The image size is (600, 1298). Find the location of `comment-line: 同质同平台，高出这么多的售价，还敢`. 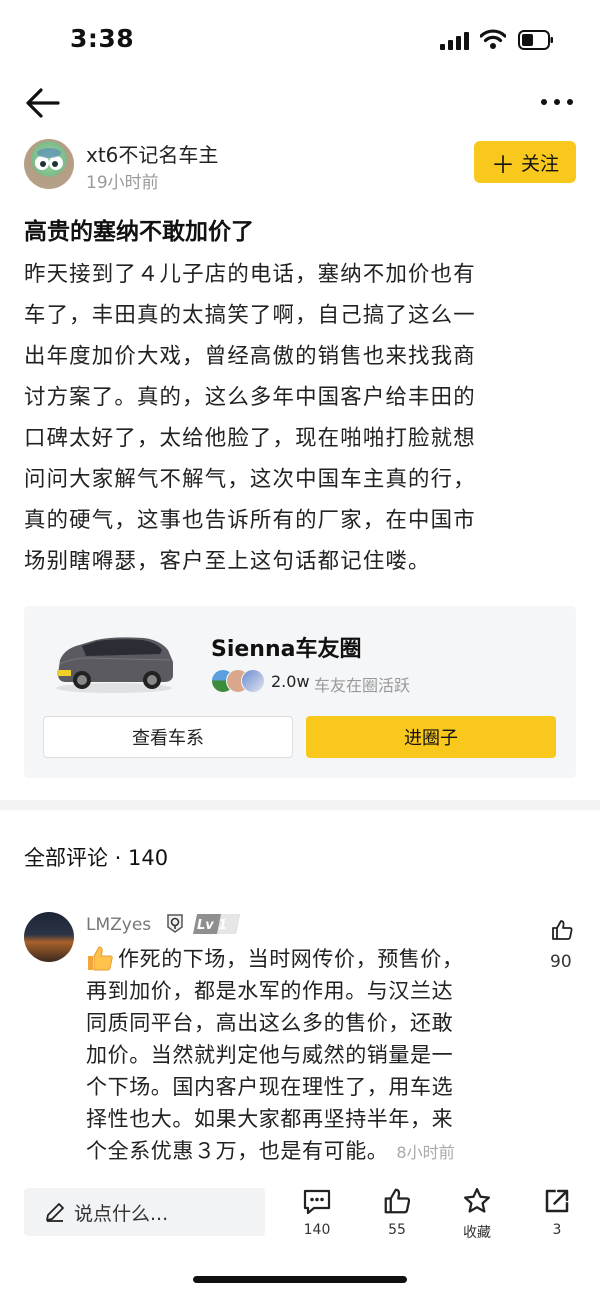

comment-line: 同质同平台，高出这么多的售价，还敢 is located at coordinates (270, 1023).